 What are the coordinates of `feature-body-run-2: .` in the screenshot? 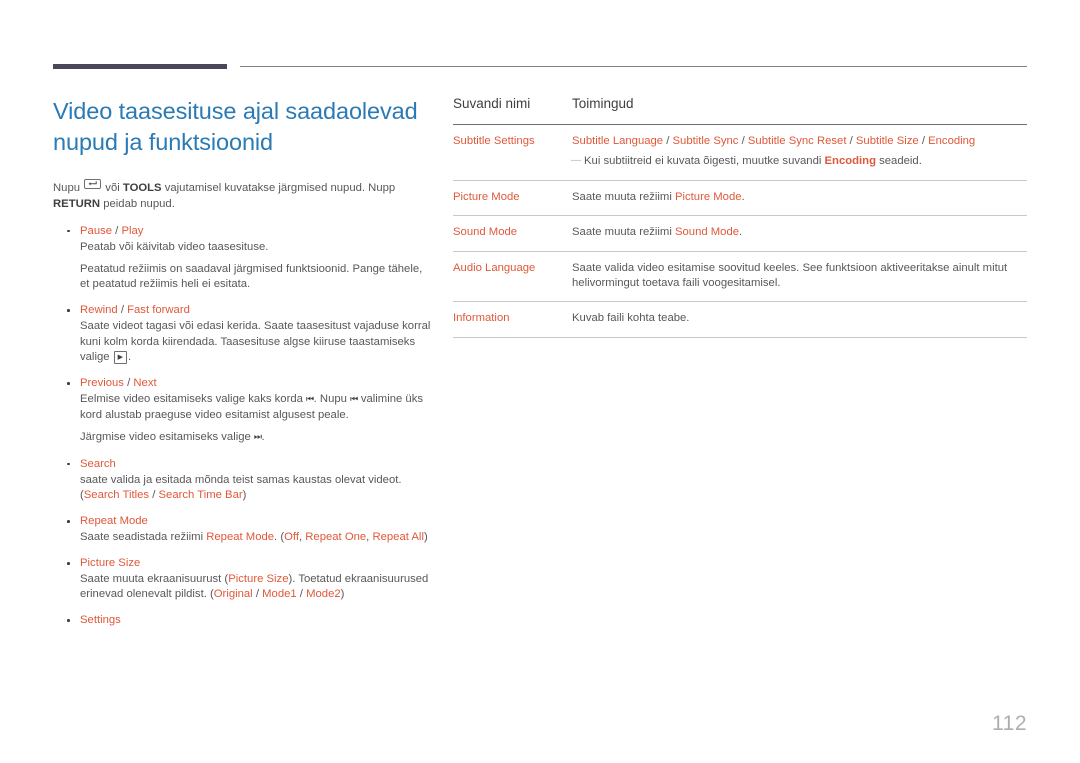 It's located at (130, 357).